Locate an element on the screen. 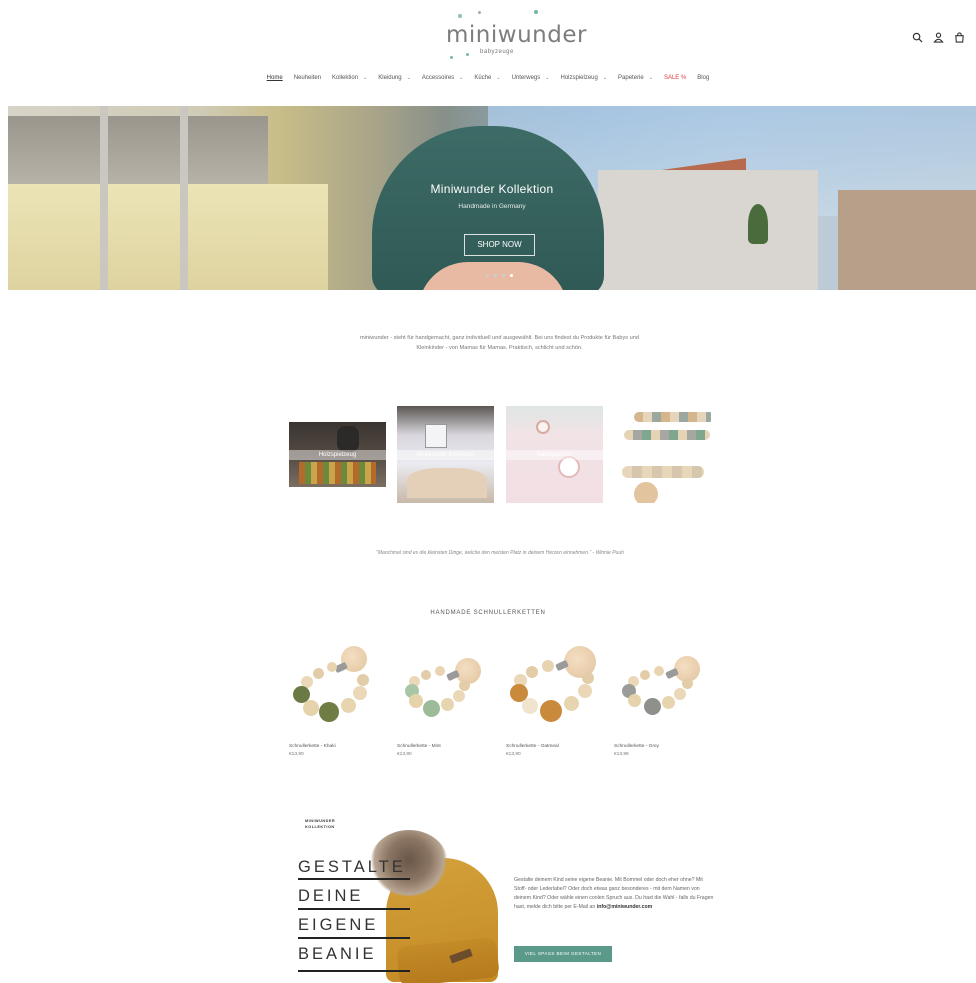 The image size is (976, 983). hero-background-building is located at coordinates (168, 237).